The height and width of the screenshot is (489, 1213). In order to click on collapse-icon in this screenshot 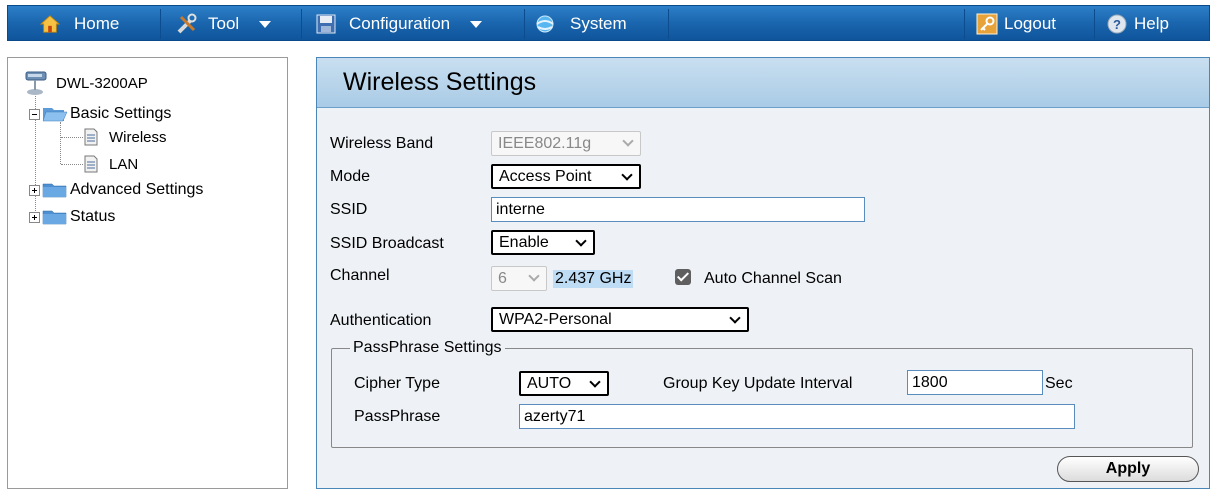, I will do `click(34, 114)`.